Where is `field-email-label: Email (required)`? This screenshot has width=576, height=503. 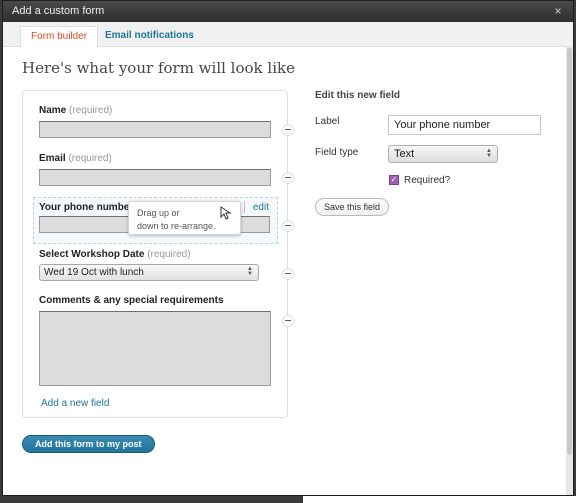
field-email-label: Email (required) is located at coordinates (155, 158).